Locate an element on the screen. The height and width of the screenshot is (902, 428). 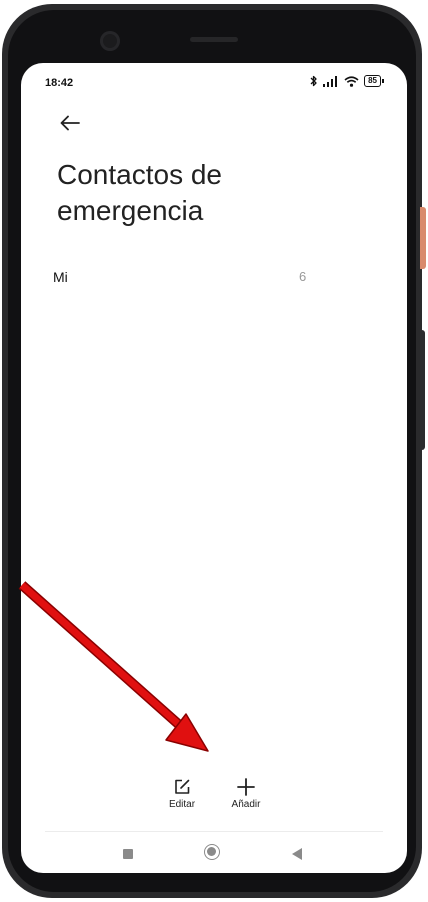
status-bar: 18:42 85 is located at coordinates (214, 83).